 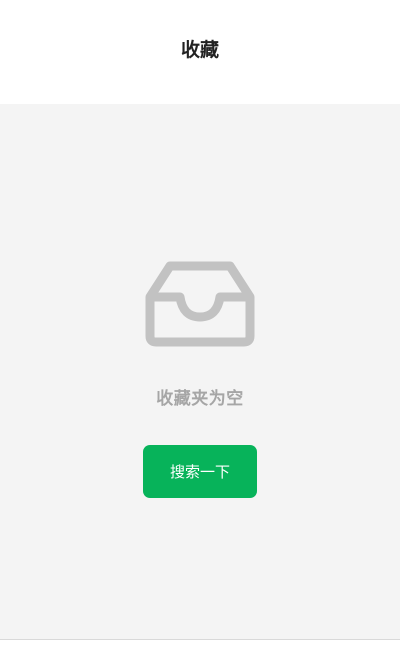 I want to click on bottom-bar, so click(x=200, y=650).